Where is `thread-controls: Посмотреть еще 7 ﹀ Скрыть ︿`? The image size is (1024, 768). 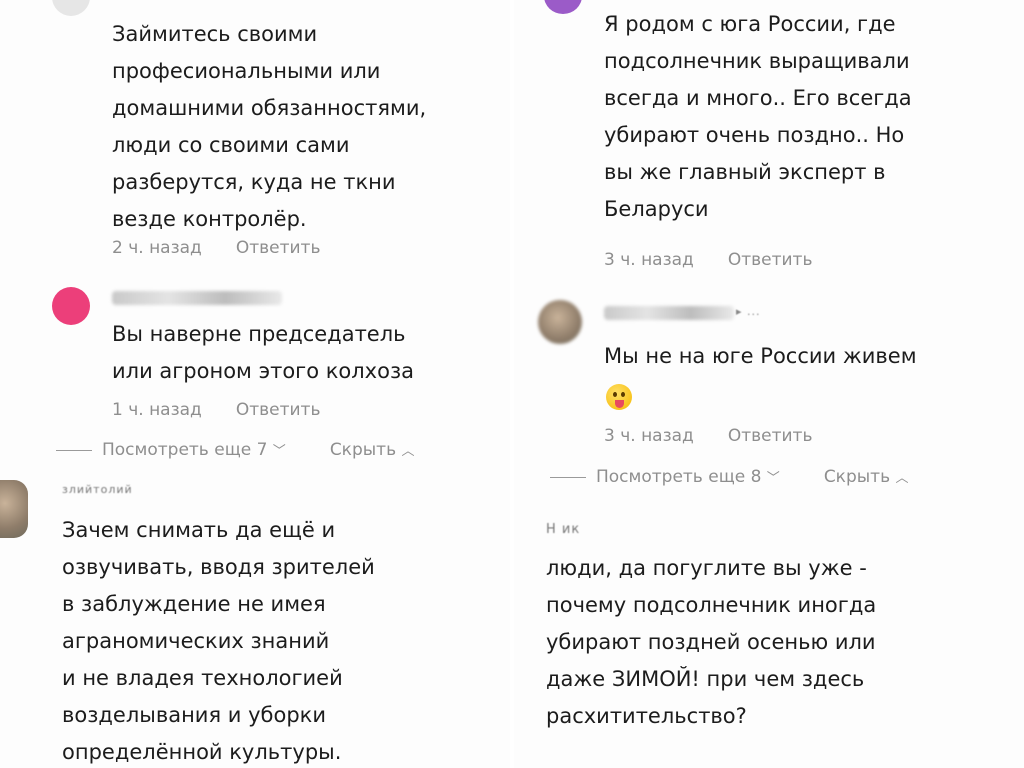
thread-controls: Посмотреть еще 7 ﹀ Скрыть ︿ is located at coordinates (235, 450).